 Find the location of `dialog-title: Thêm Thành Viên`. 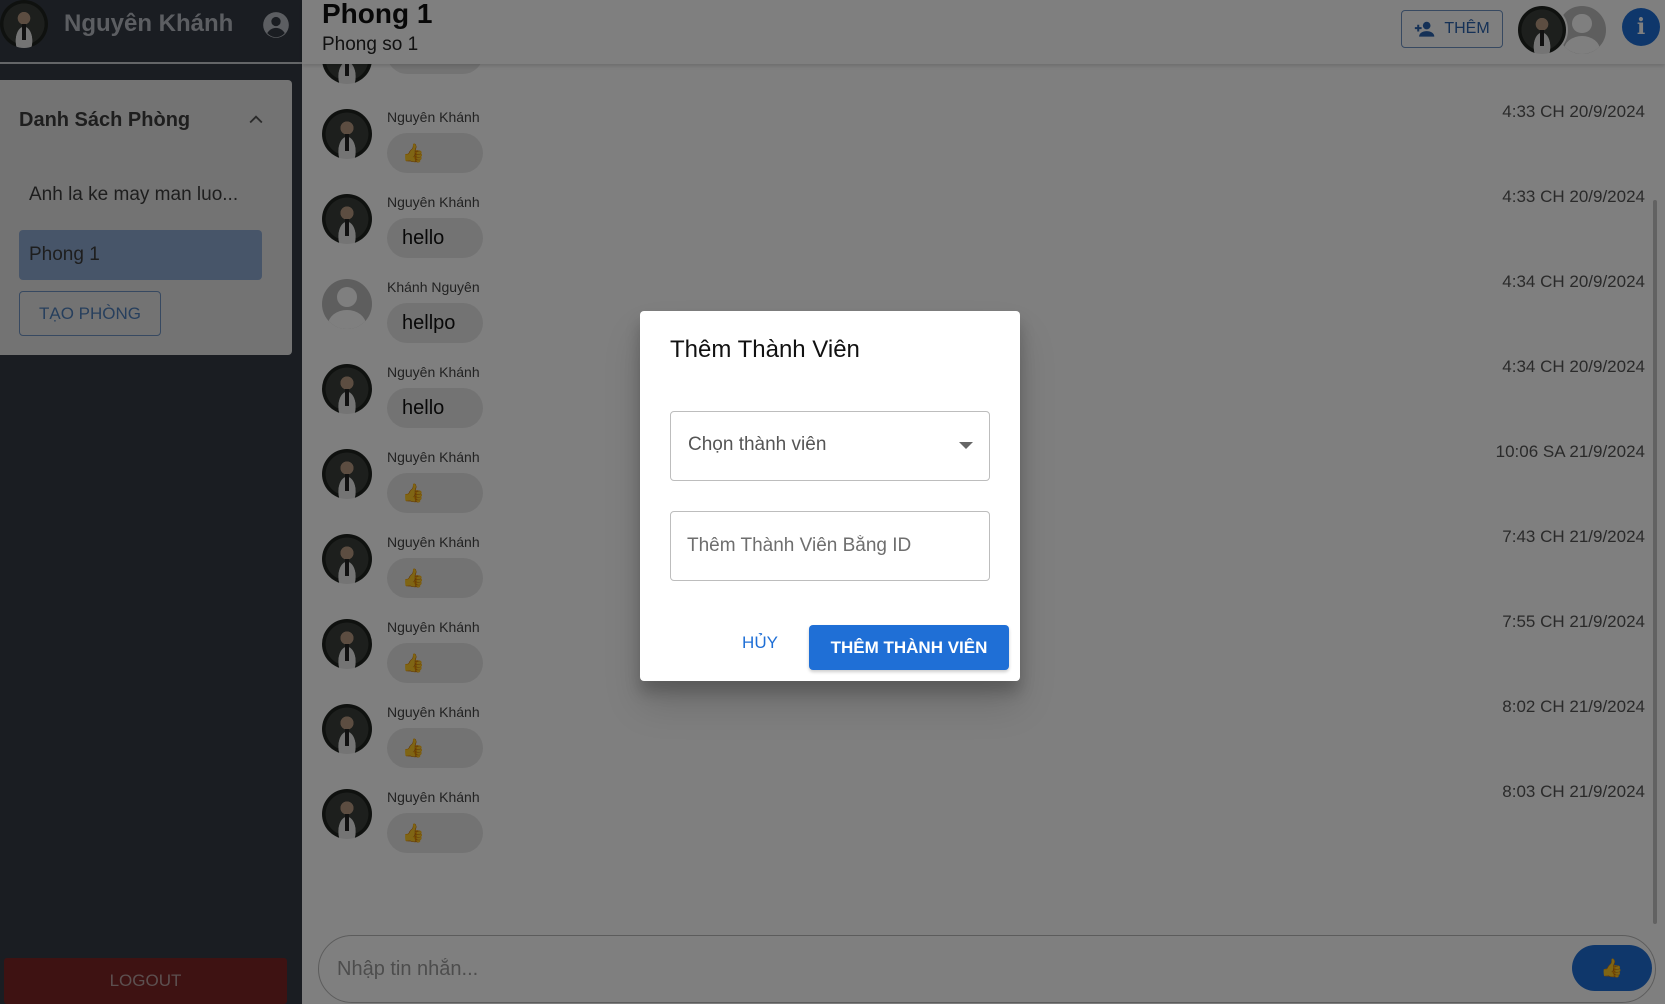

dialog-title: Thêm Thành Viên is located at coordinates (765, 349).